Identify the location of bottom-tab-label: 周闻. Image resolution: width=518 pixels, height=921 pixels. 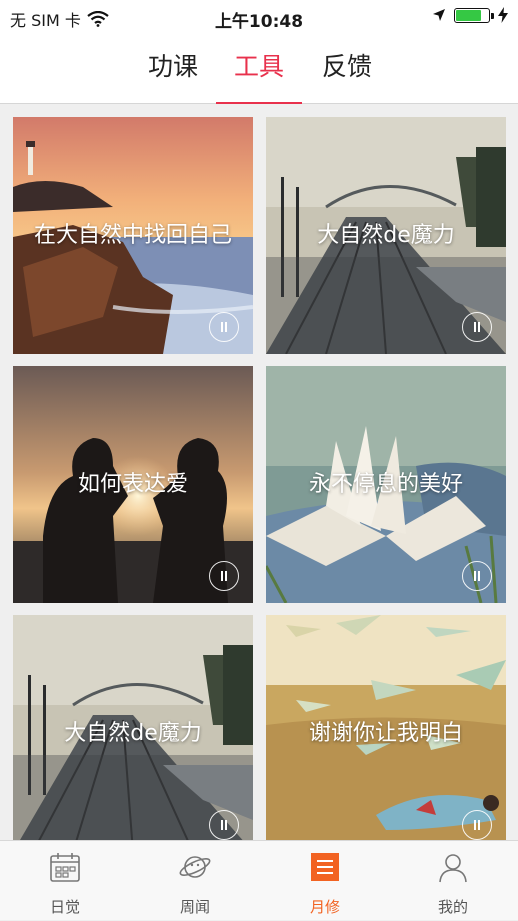
(194, 907).